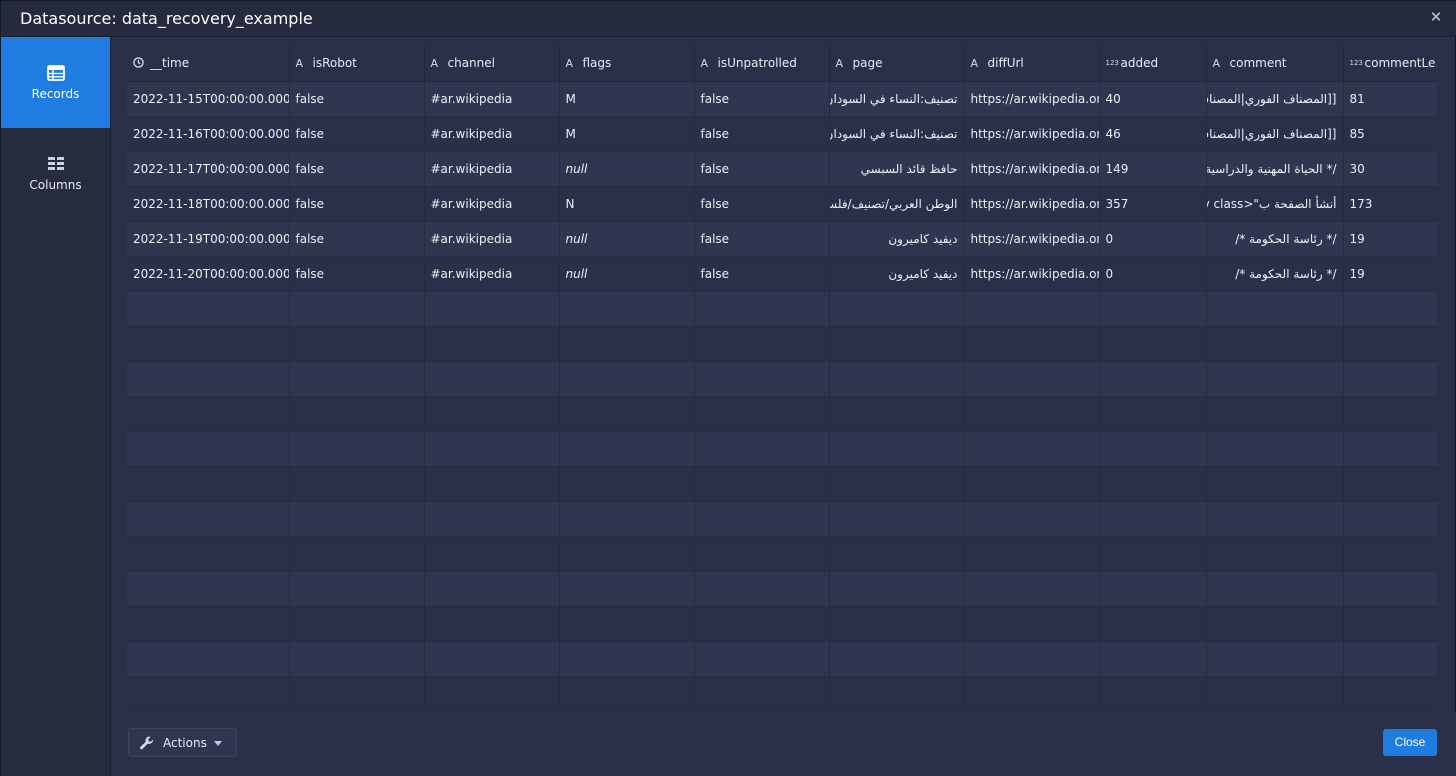  What do you see at coordinates (897, 63) in the screenshot?
I see `column-header-5: Apage` at bounding box center [897, 63].